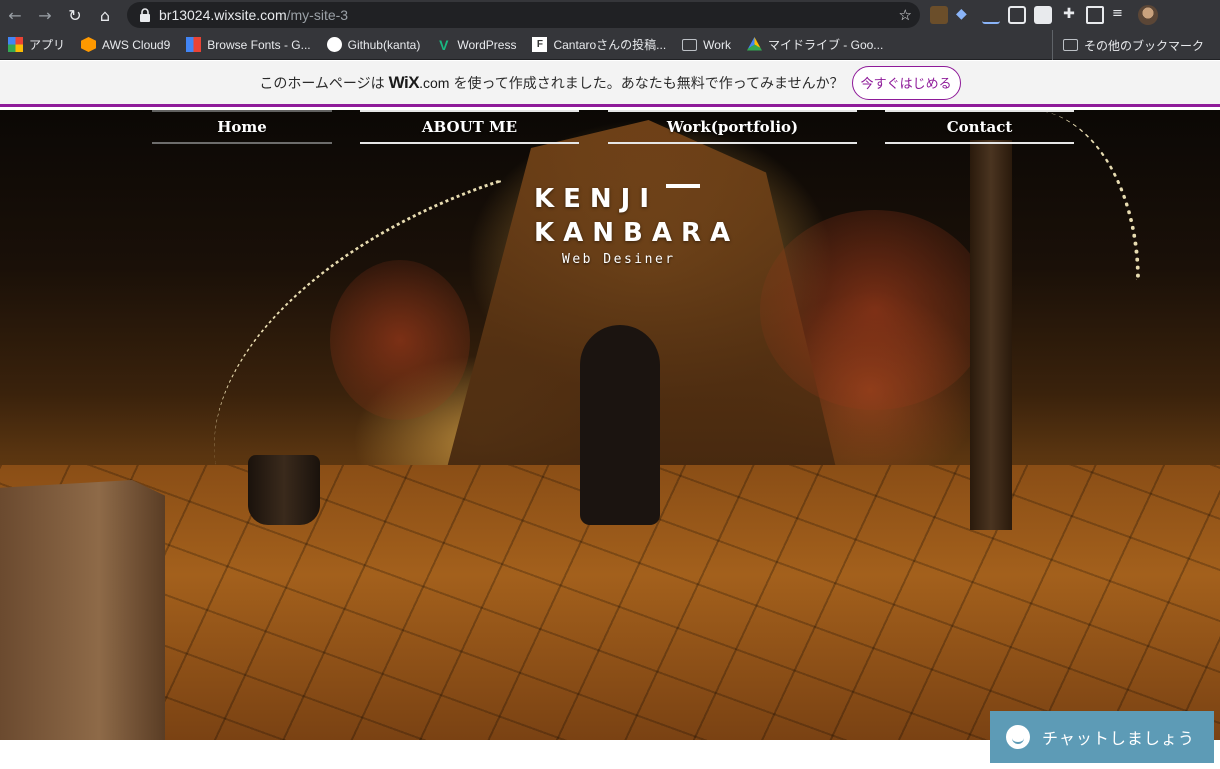 This screenshot has height=769, width=1220. Describe the element at coordinates (15, 44) in the screenshot. I see `apps-grid-icon` at that location.